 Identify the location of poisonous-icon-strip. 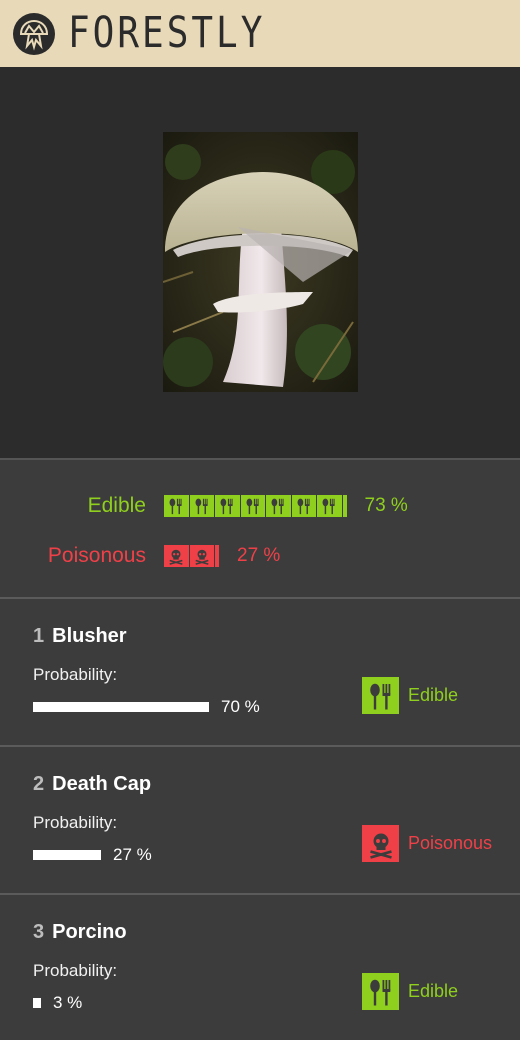
(192, 556).